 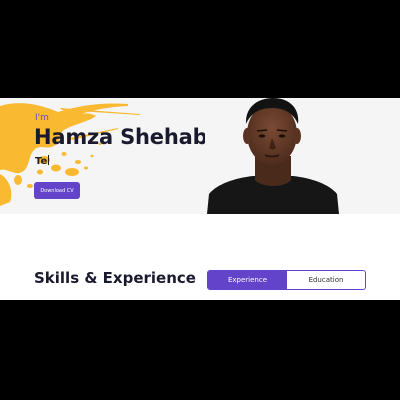 I want to click on profile-photo, so click(x=272, y=156).